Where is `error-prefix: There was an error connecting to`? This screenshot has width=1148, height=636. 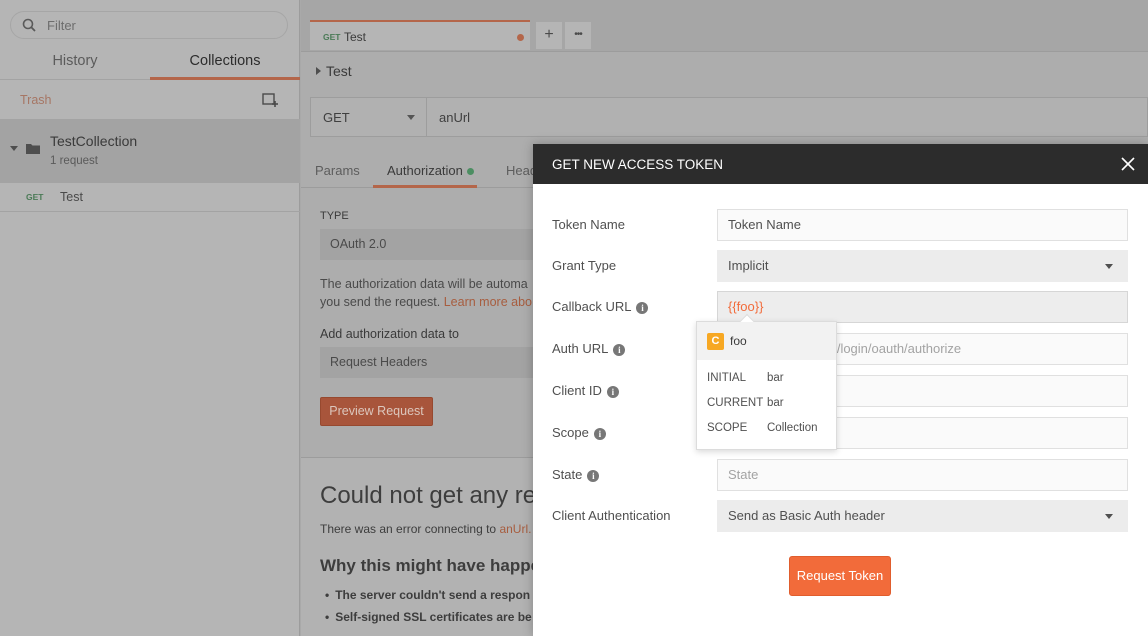 error-prefix: There was an error connecting to is located at coordinates (408, 529).